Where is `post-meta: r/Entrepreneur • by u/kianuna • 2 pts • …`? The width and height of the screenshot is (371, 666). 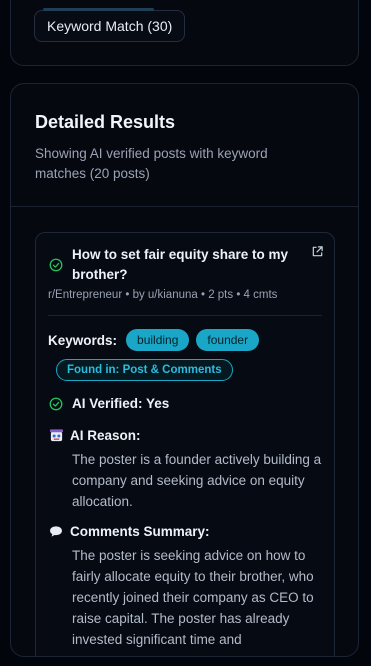
post-meta: r/Entrepreneur • by u/kianuna • 2 pts • … is located at coordinates (163, 295).